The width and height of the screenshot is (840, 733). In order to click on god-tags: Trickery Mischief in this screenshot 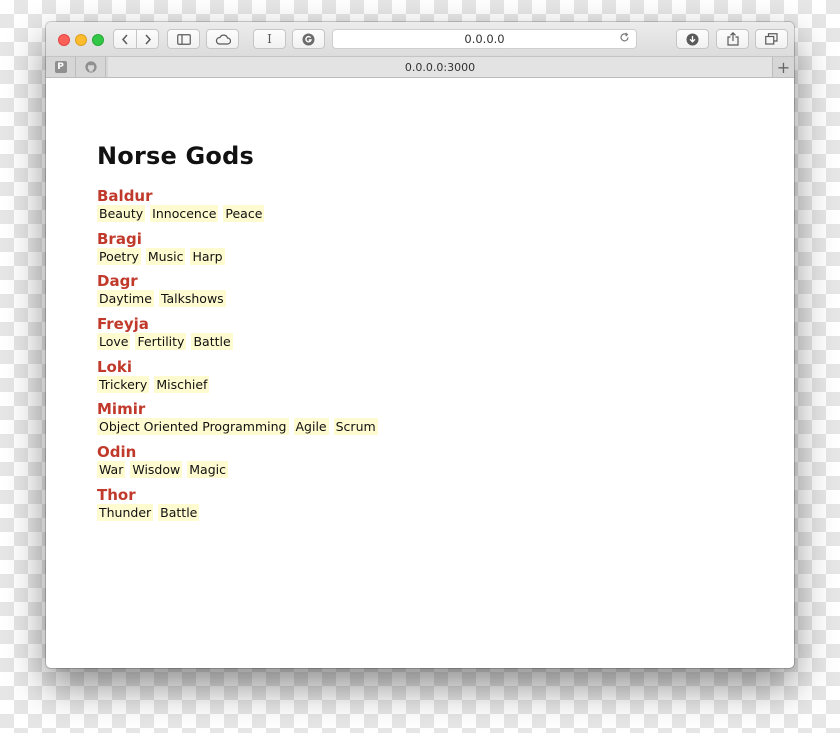, I will do `click(237, 384)`.